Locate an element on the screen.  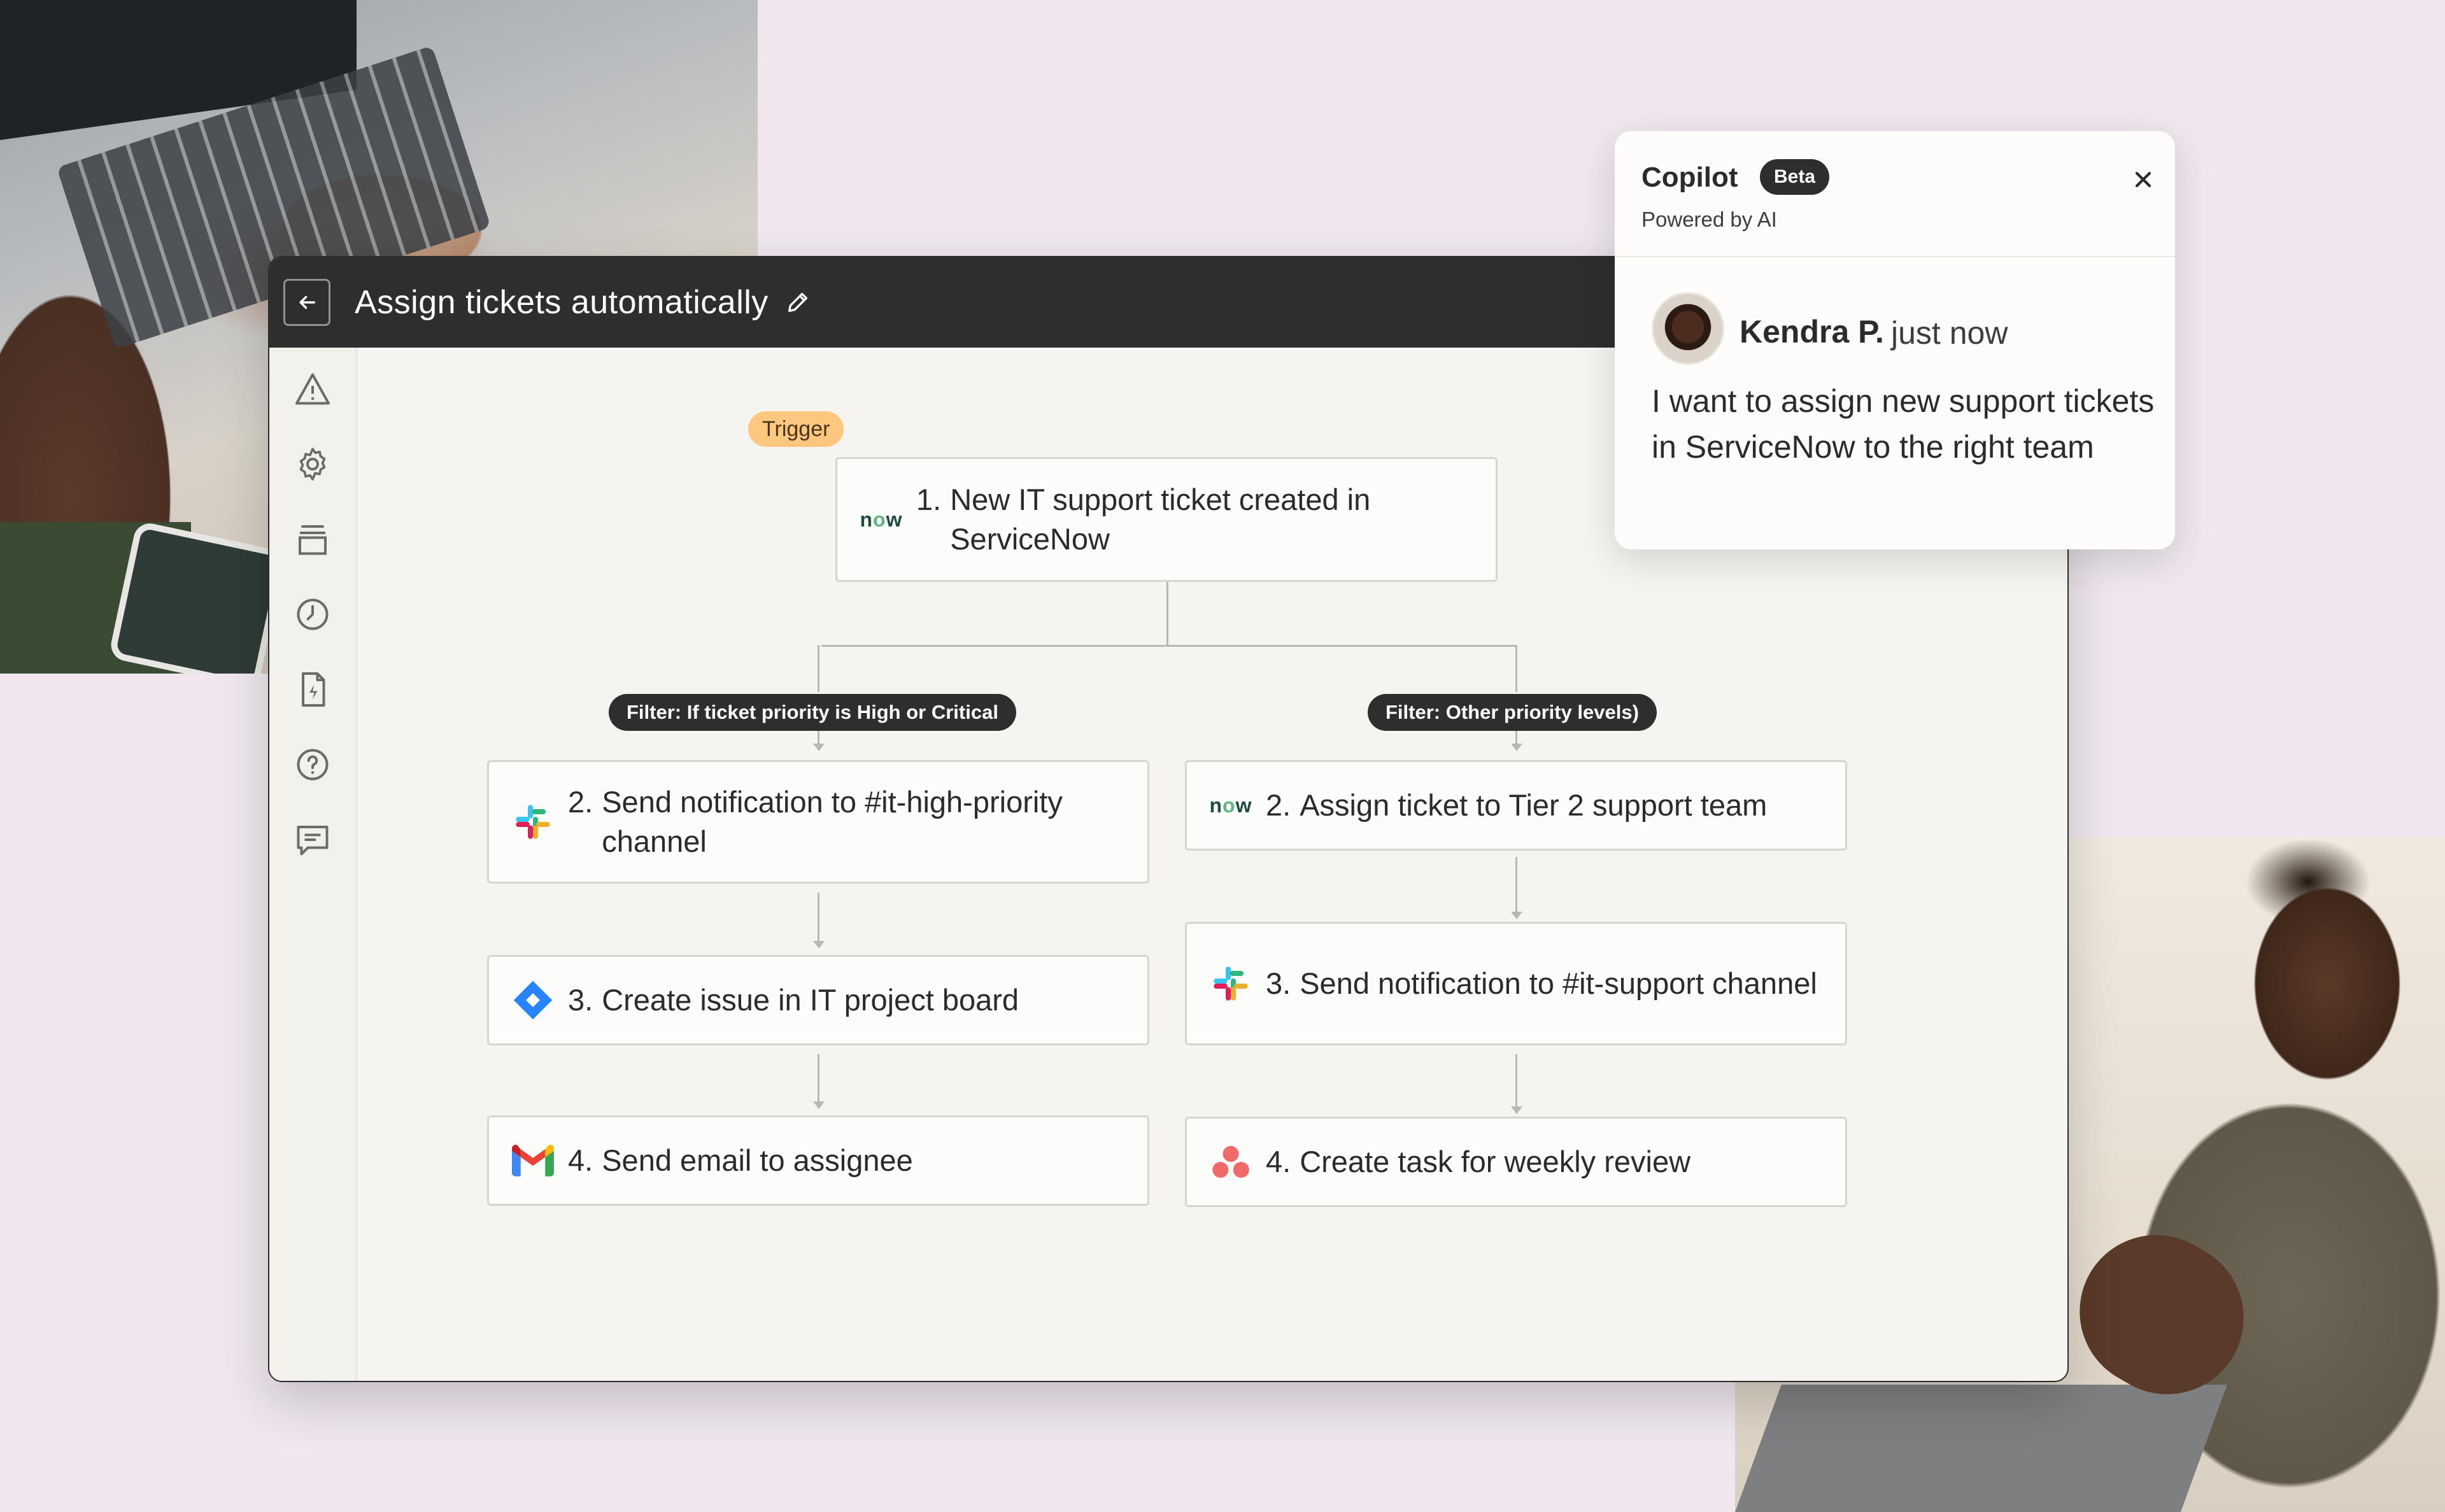
message-timestamp: just now is located at coordinates (1949, 333).